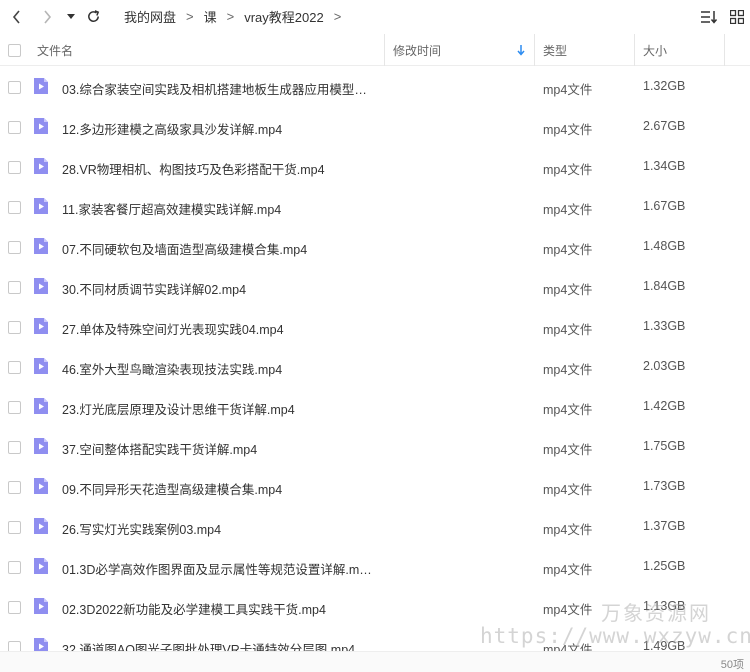 The width and height of the screenshot is (750, 672). What do you see at coordinates (417, 50) in the screenshot?
I see `column-header-mtime-label: 修改时间` at bounding box center [417, 50].